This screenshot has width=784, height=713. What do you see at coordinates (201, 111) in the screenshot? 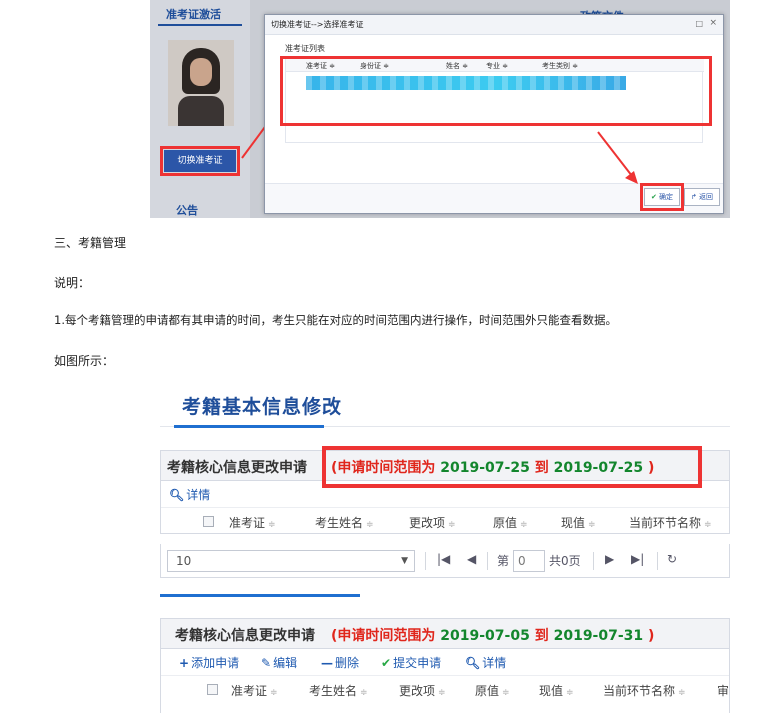
I see `photo-body` at bounding box center [201, 111].